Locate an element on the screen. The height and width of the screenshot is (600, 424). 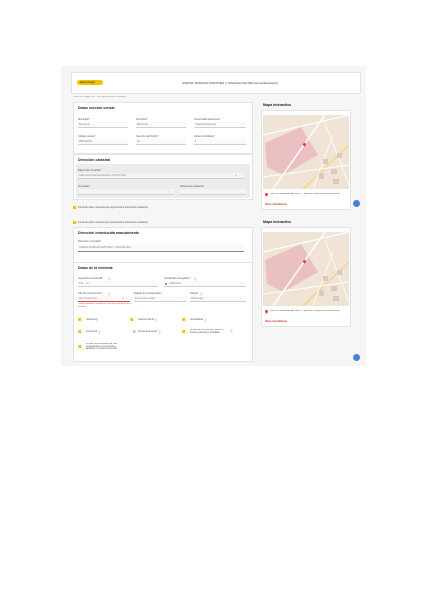
year-label: Año de construcción* is located at coordinates (90, 293).